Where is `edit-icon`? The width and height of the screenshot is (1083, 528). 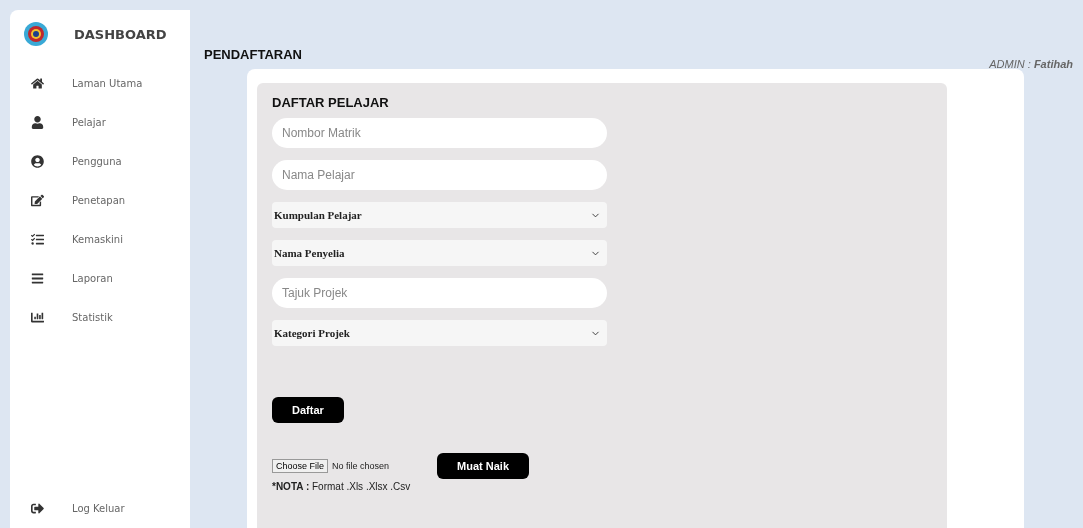
edit-icon is located at coordinates (37, 200).